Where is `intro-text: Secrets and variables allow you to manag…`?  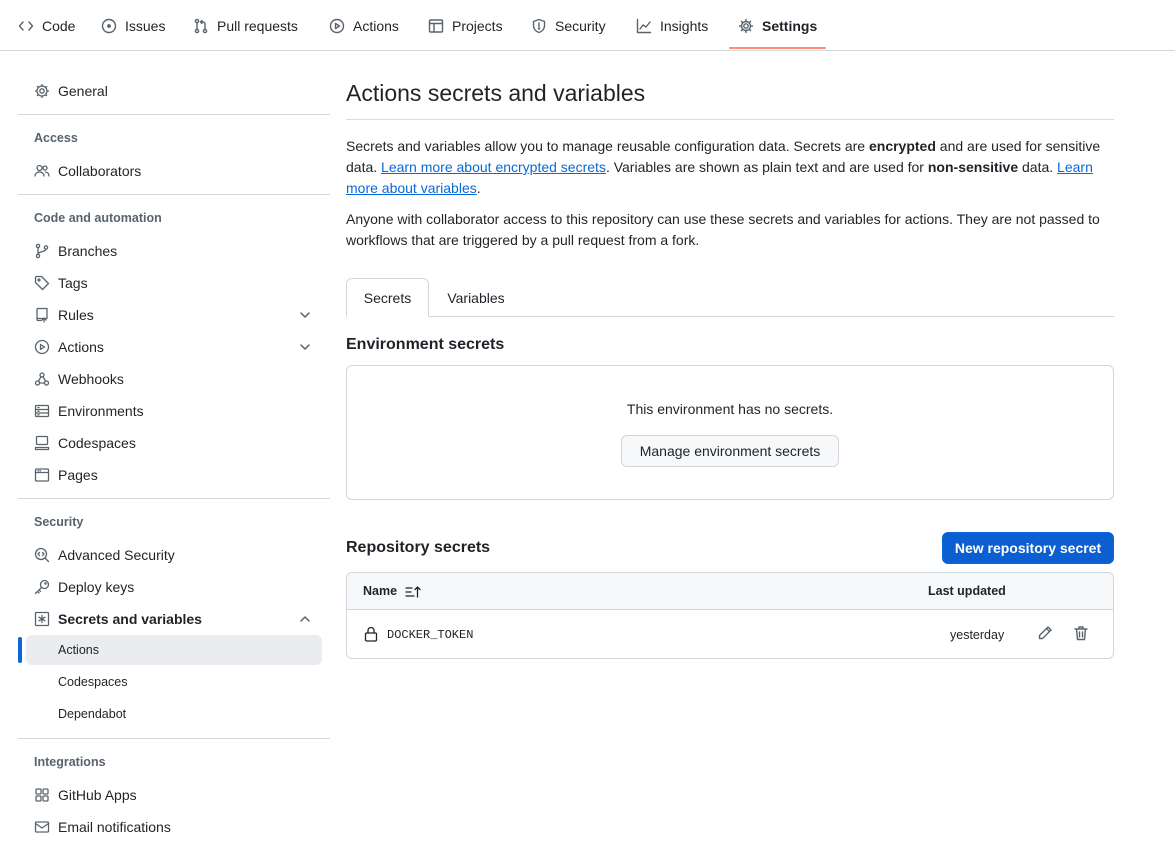
intro-text: Secrets and variables allow you to manag… is located at coordinates (607, 146).